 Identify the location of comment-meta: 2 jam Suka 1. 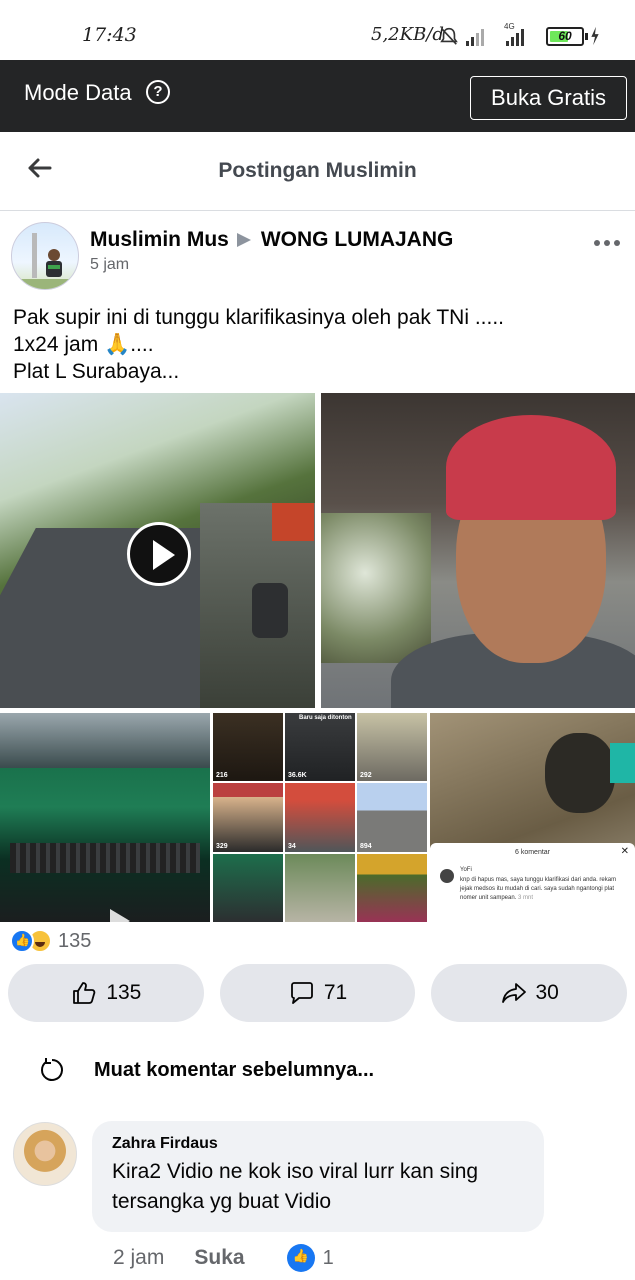
(223, 1258).